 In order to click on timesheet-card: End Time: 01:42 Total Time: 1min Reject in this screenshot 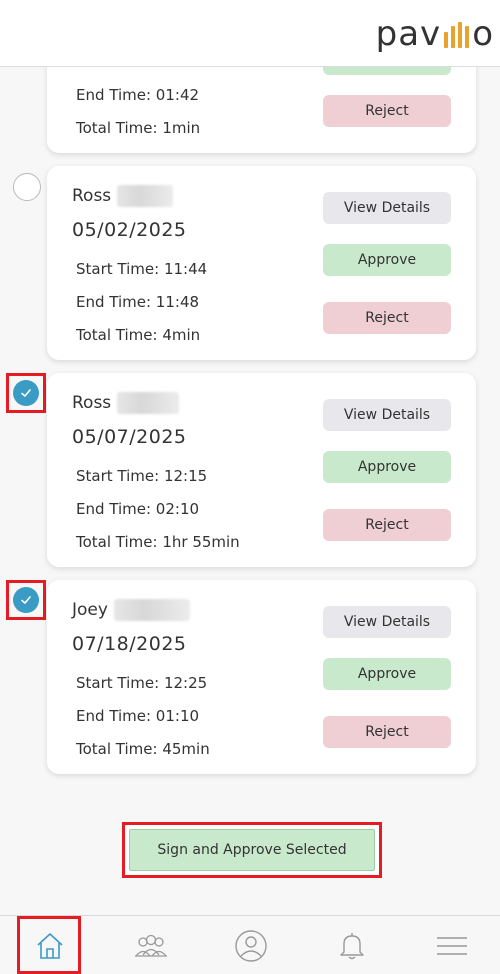, I will do `click(261, 110)`.